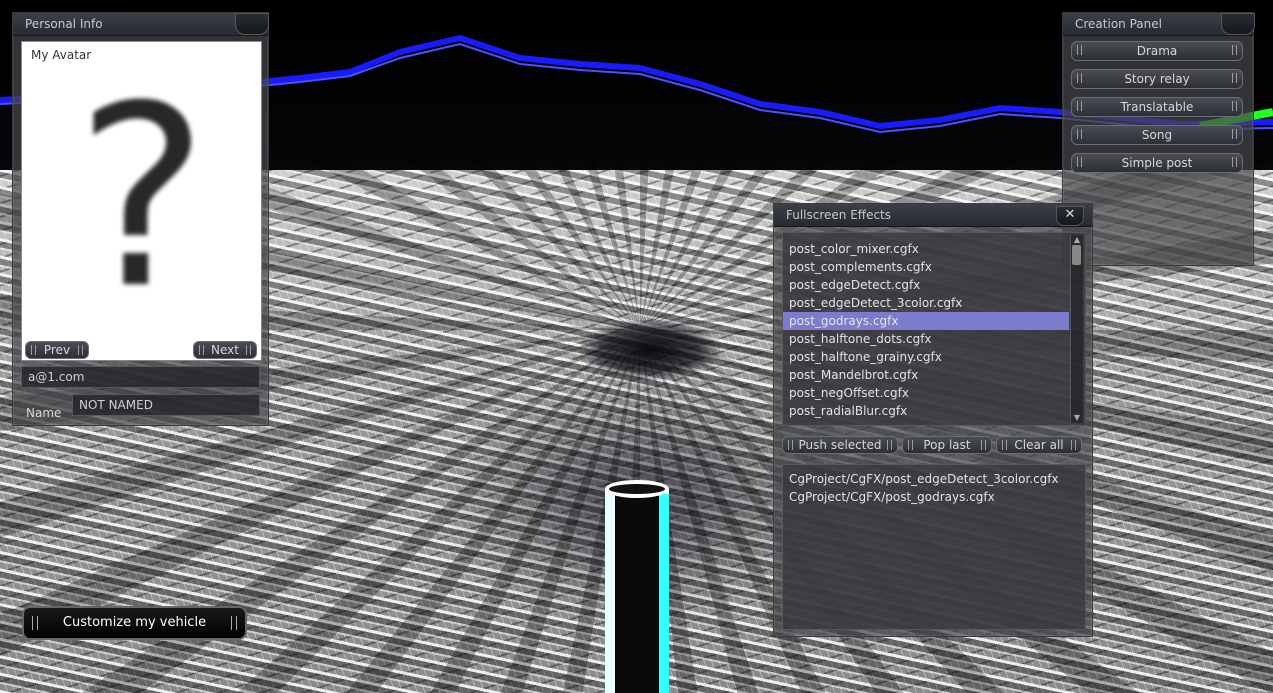 This screenshot has height=693, width=1273. What do you see at coordinates (926, 267) in the screenshot?
I see `list-item: post_complements.cgfx` at bounding box center [926, 267].